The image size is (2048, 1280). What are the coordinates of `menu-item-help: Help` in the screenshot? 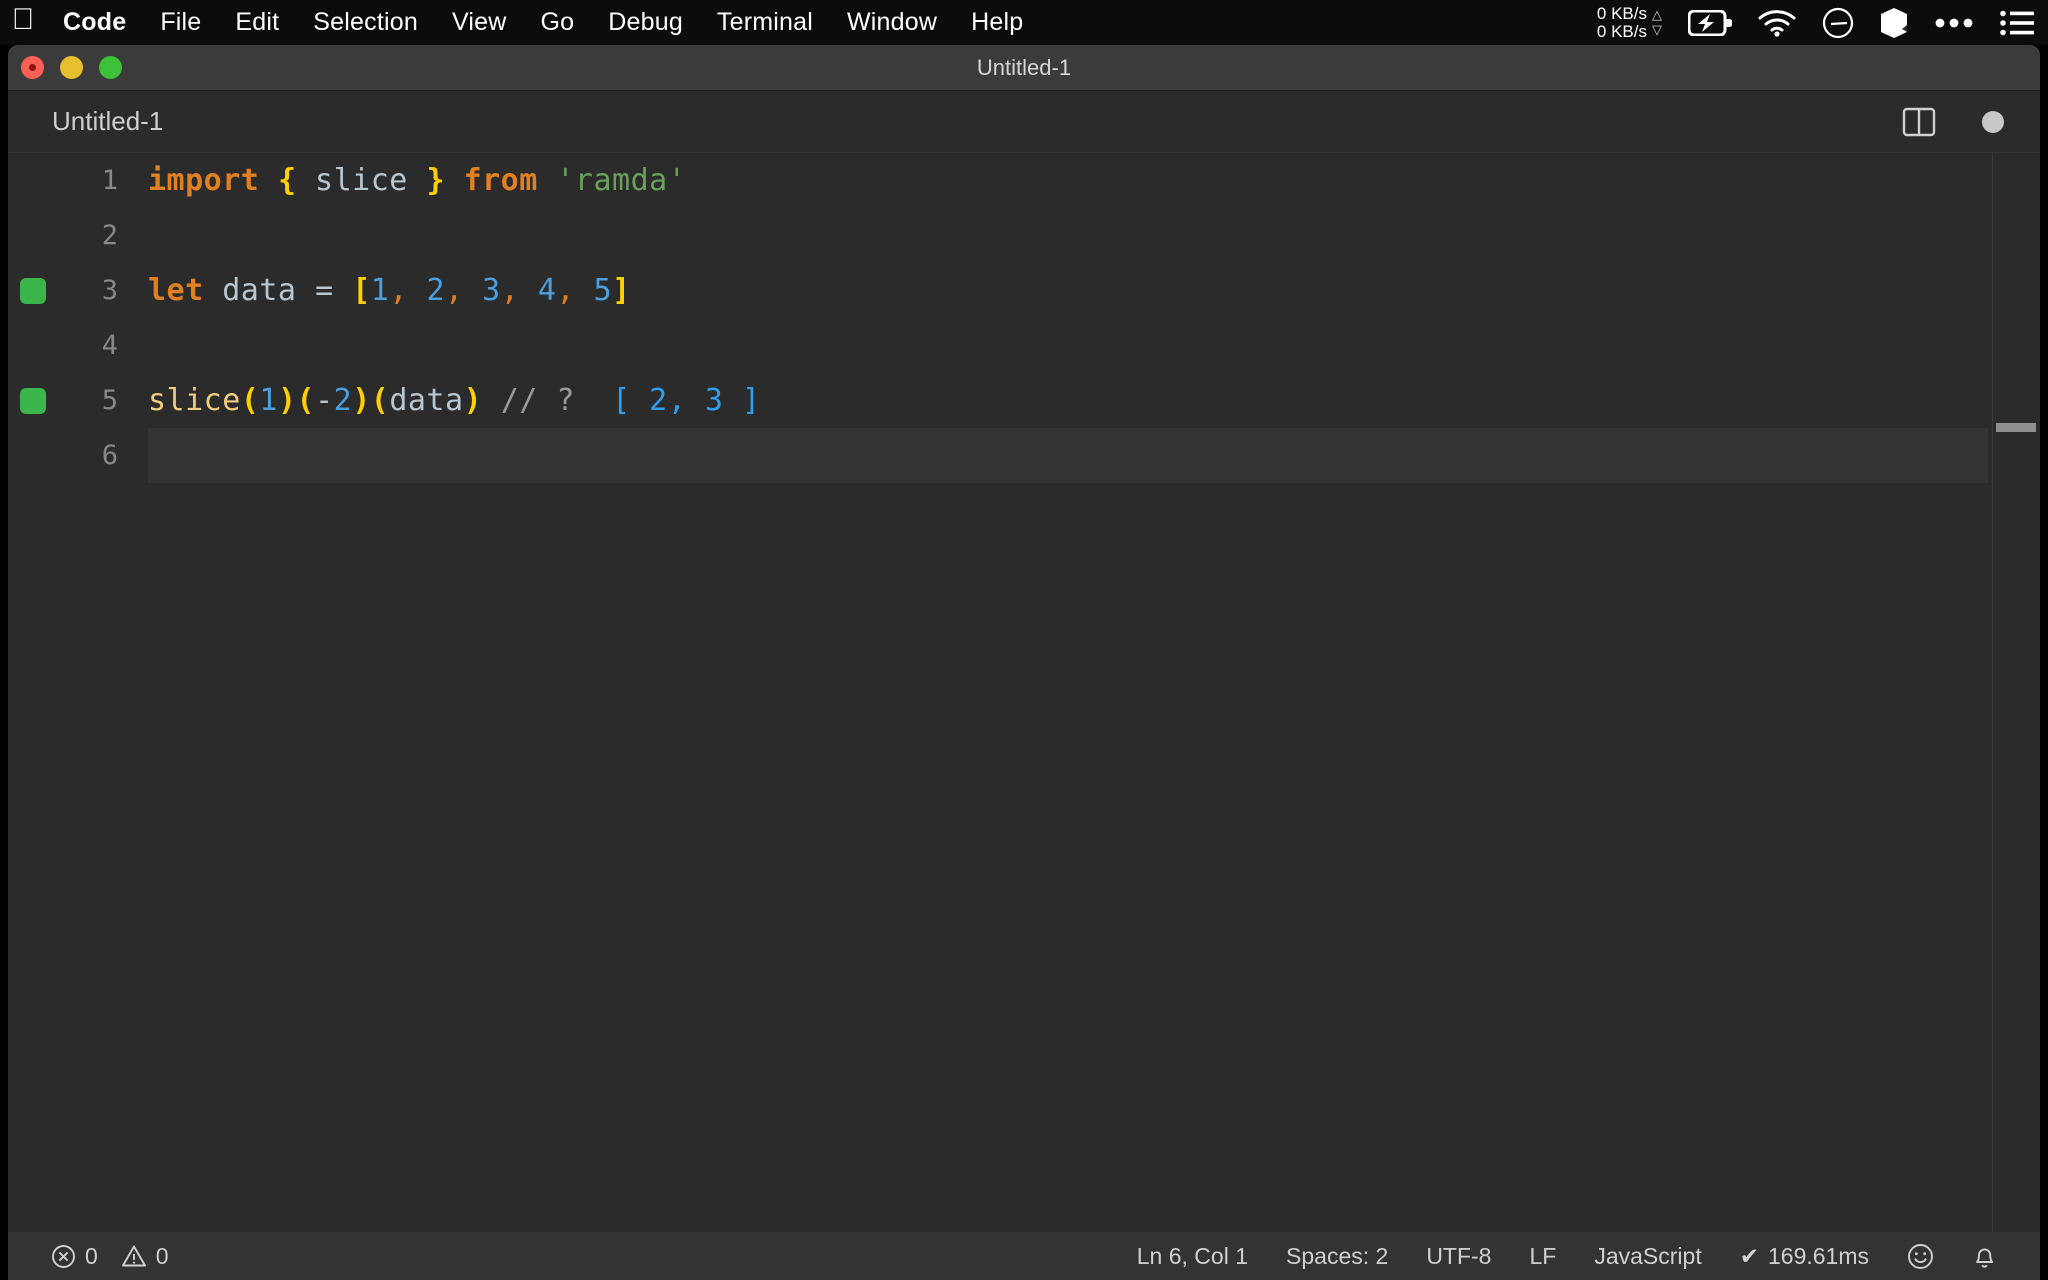 It's located at (997, 22).